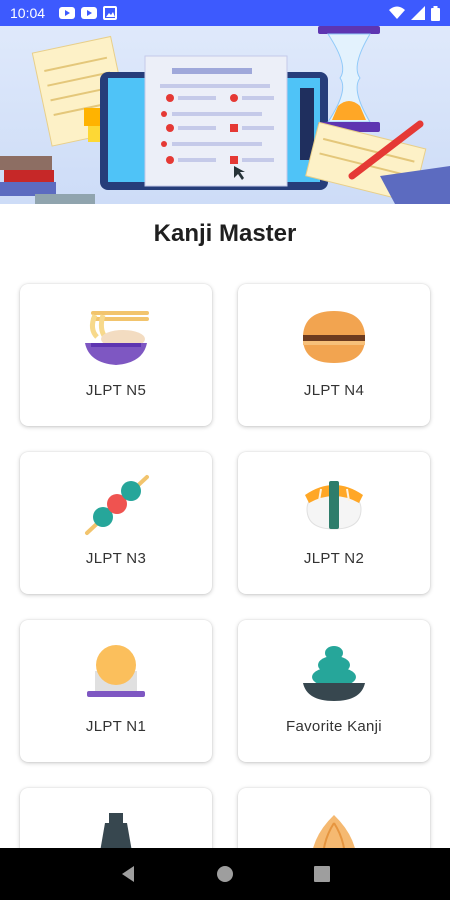  I want to click on card-label: JLPT N5, so click(116, 390).